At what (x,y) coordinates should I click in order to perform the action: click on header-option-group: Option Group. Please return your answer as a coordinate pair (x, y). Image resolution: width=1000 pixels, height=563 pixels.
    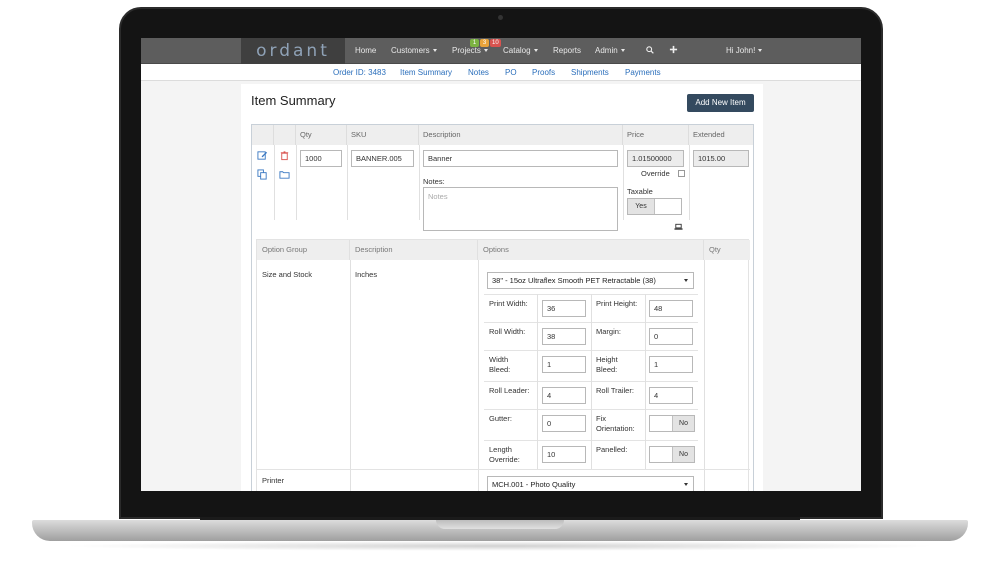
    Looking at the image, I should click on (303, 250).